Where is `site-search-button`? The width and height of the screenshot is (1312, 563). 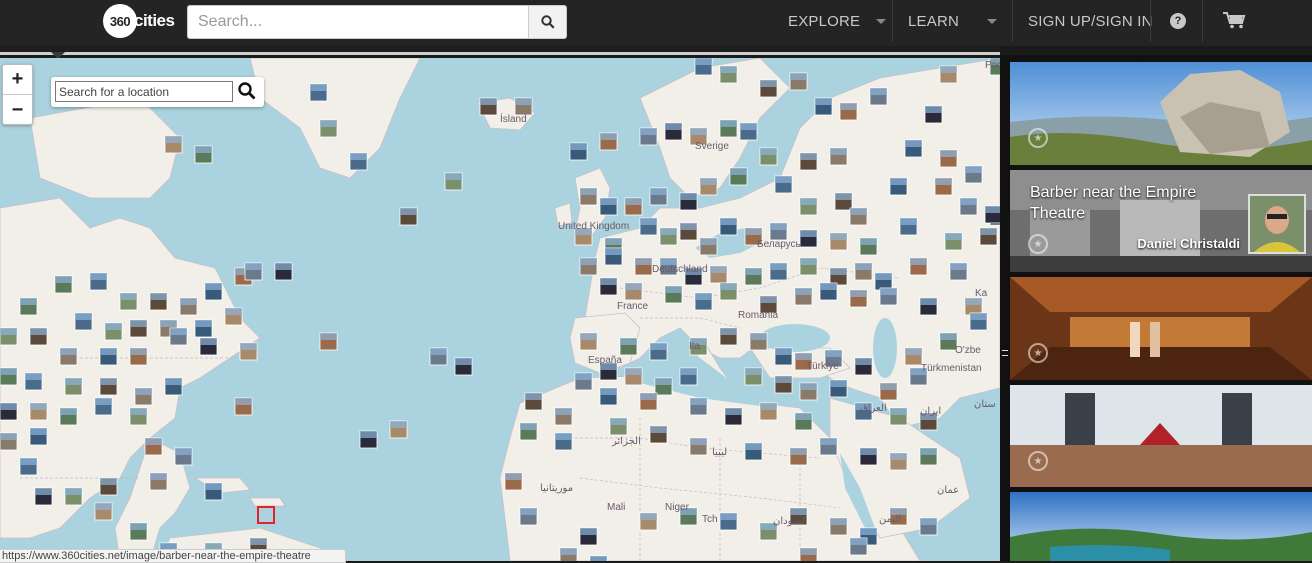 site-search-button is located at coordinates (547, 22).